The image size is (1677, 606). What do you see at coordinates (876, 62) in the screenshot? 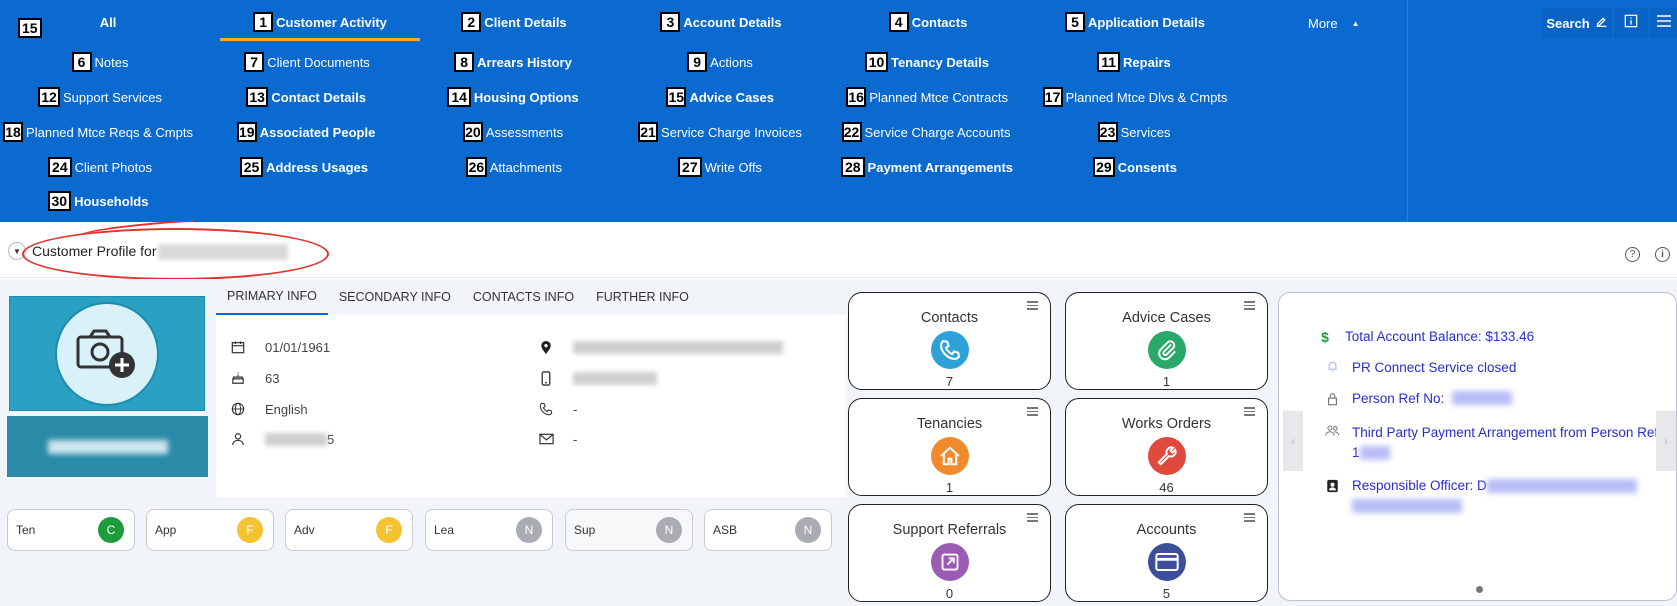
I see `nav-badge: 10` at bounding box center [876, 62].